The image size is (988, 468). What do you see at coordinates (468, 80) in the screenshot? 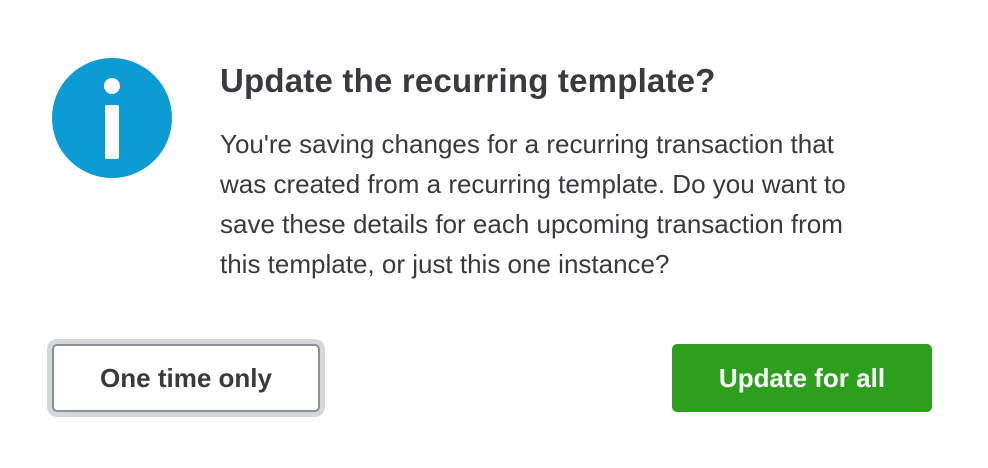
I see `dialog-title: Update the recurring template?` at bounding box center [468, 80].